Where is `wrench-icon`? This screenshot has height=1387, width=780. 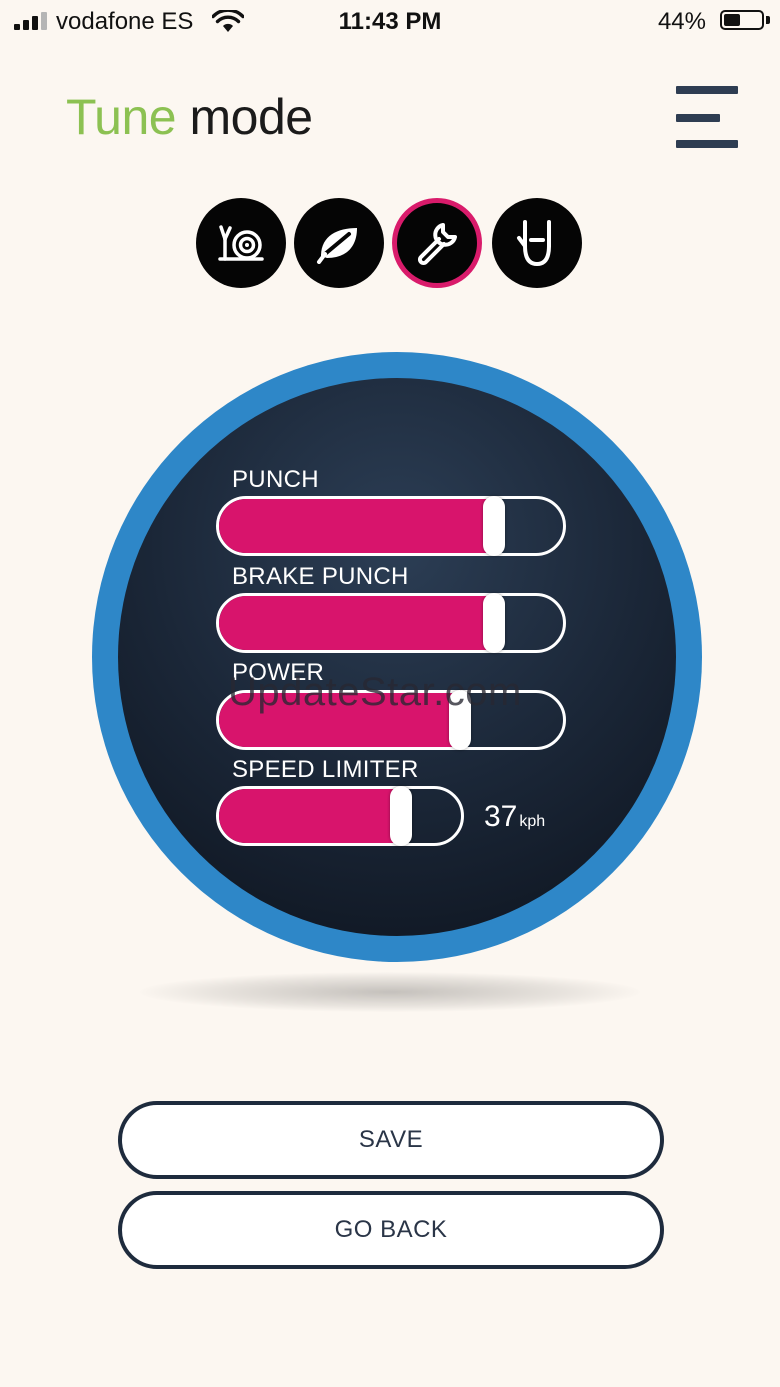
wrench-icon is located at coordinates (437, 244).